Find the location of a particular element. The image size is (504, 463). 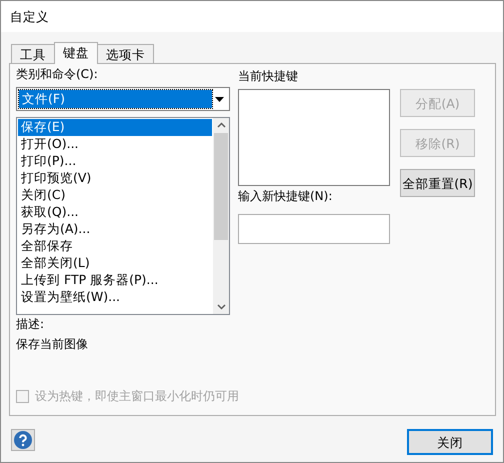

window-title: 自定义 is located at coordinates (29, 16).